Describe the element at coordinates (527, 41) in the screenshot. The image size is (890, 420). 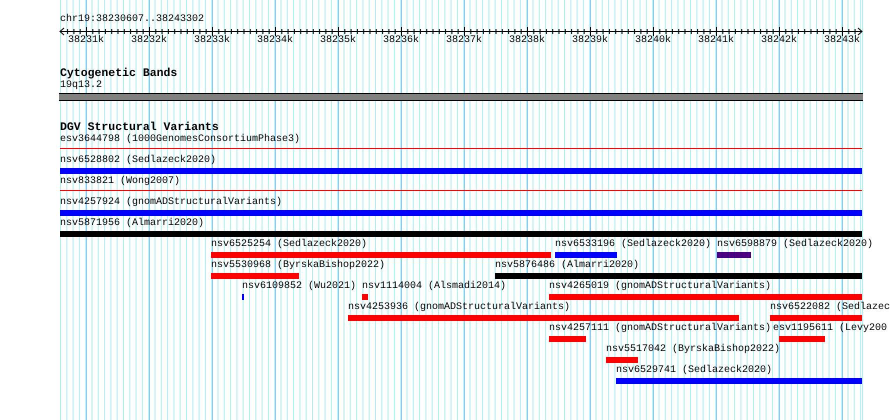
I see `tick-label: 38238k` at that location.